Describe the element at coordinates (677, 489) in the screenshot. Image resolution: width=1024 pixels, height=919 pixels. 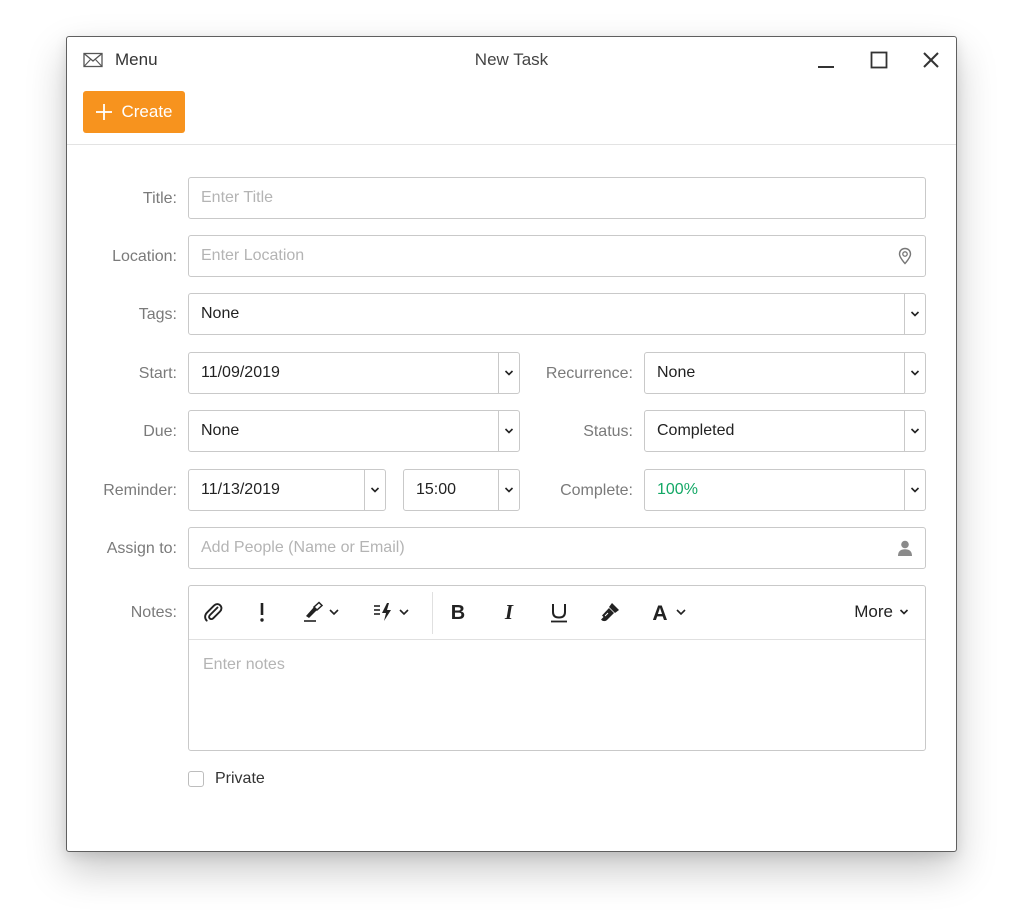
I see `complete-value: 100%` at that location.